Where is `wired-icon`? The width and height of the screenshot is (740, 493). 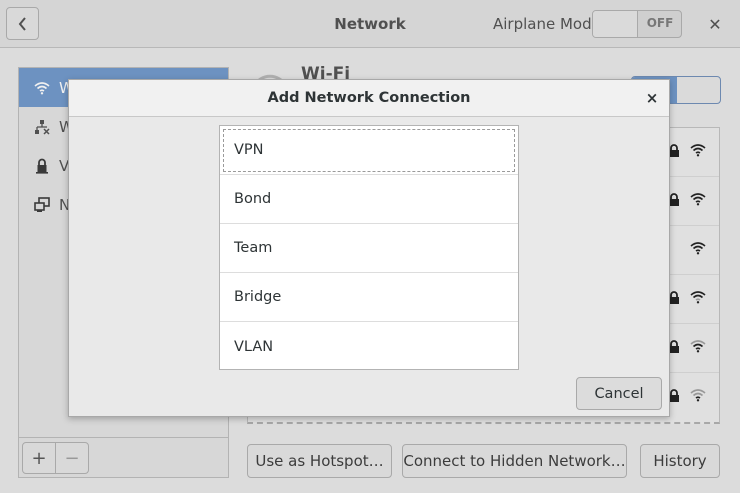
wired-icon is located at coordinates (42, 127).